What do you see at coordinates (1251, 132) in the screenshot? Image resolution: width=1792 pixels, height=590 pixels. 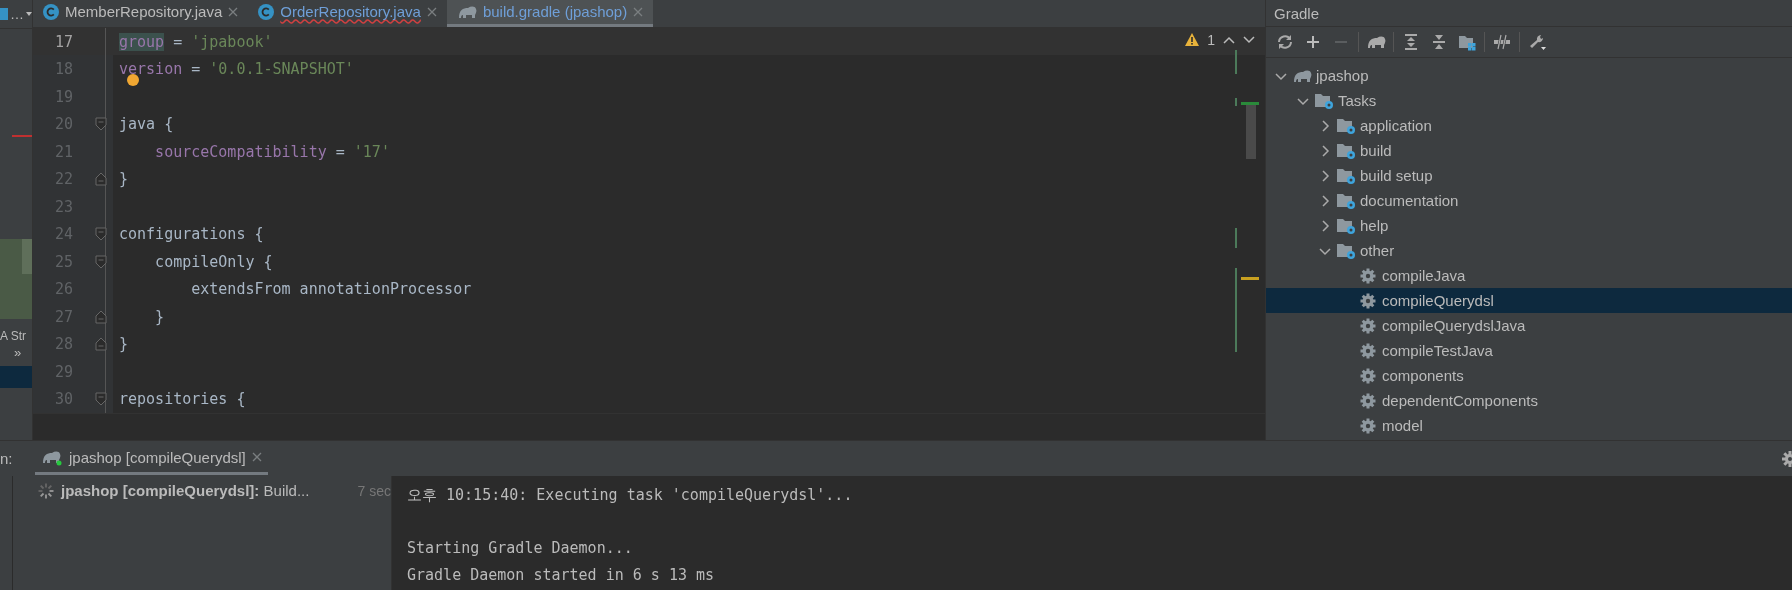 I see `scrollbar-thumb` at bounding box center [1251, 132].